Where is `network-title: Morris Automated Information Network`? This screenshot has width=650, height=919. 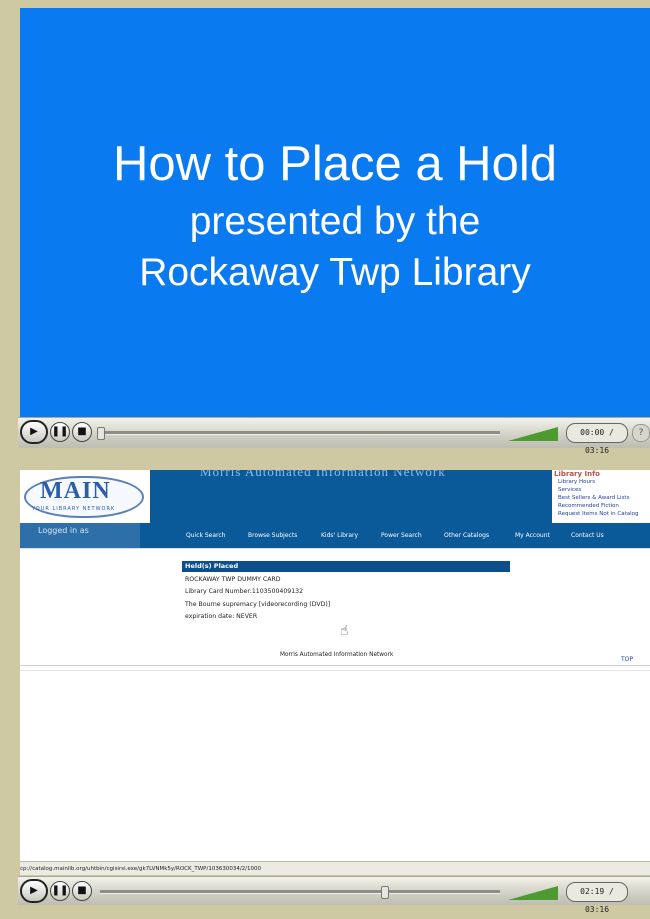
network-title: Morris Automated Information Network is located at coordinates (323, 474).